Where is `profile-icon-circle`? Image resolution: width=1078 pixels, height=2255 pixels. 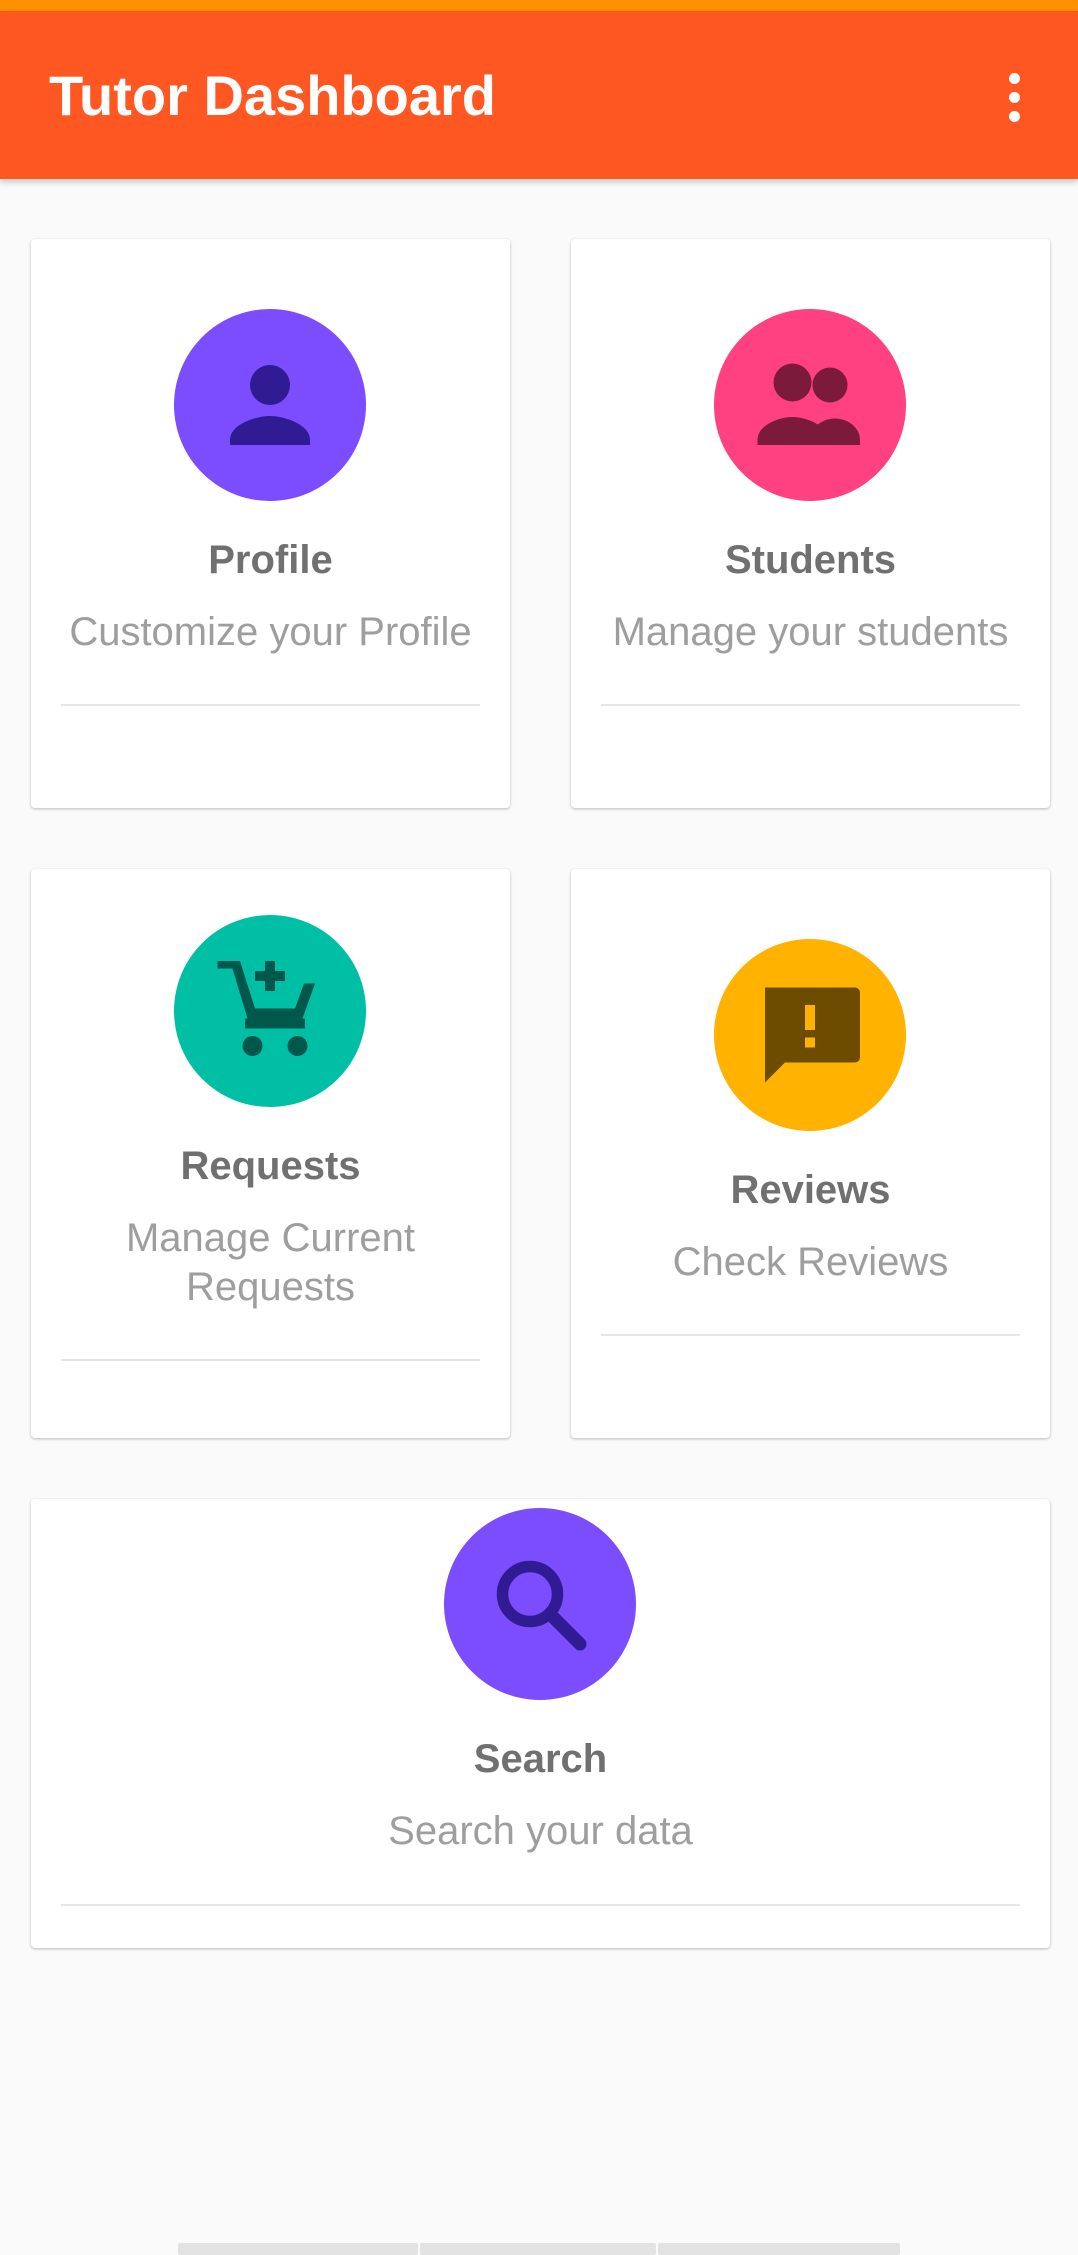
profile-icon-circle is located at coordinates (270, 405).